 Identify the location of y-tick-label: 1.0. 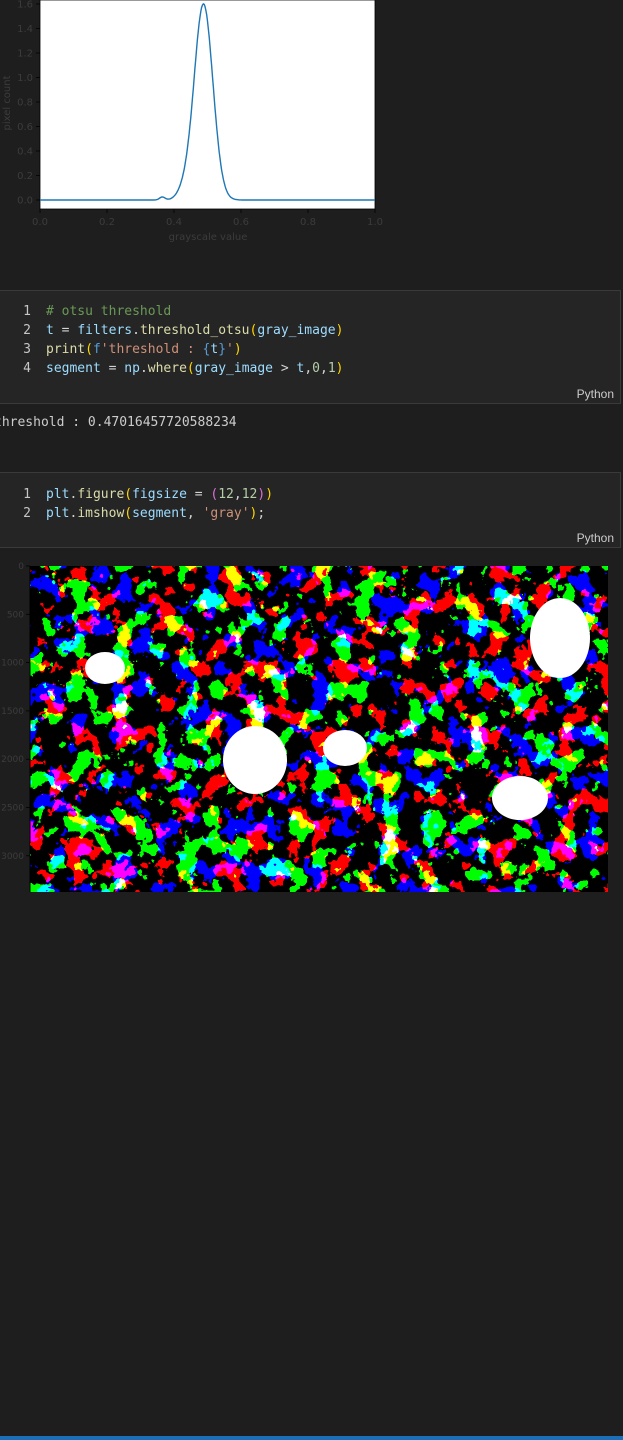
(25, 78).